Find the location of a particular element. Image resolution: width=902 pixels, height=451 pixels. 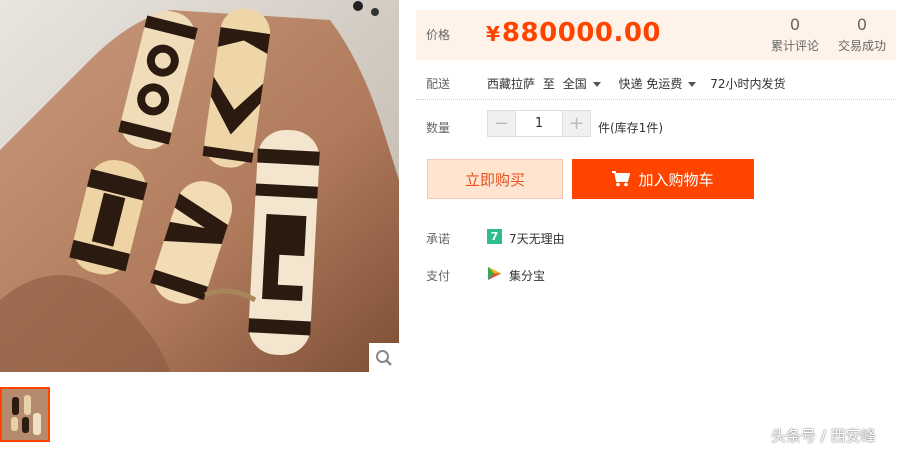

shipping-origin: 西藏拉萨 is located at coordinates (511, 84).